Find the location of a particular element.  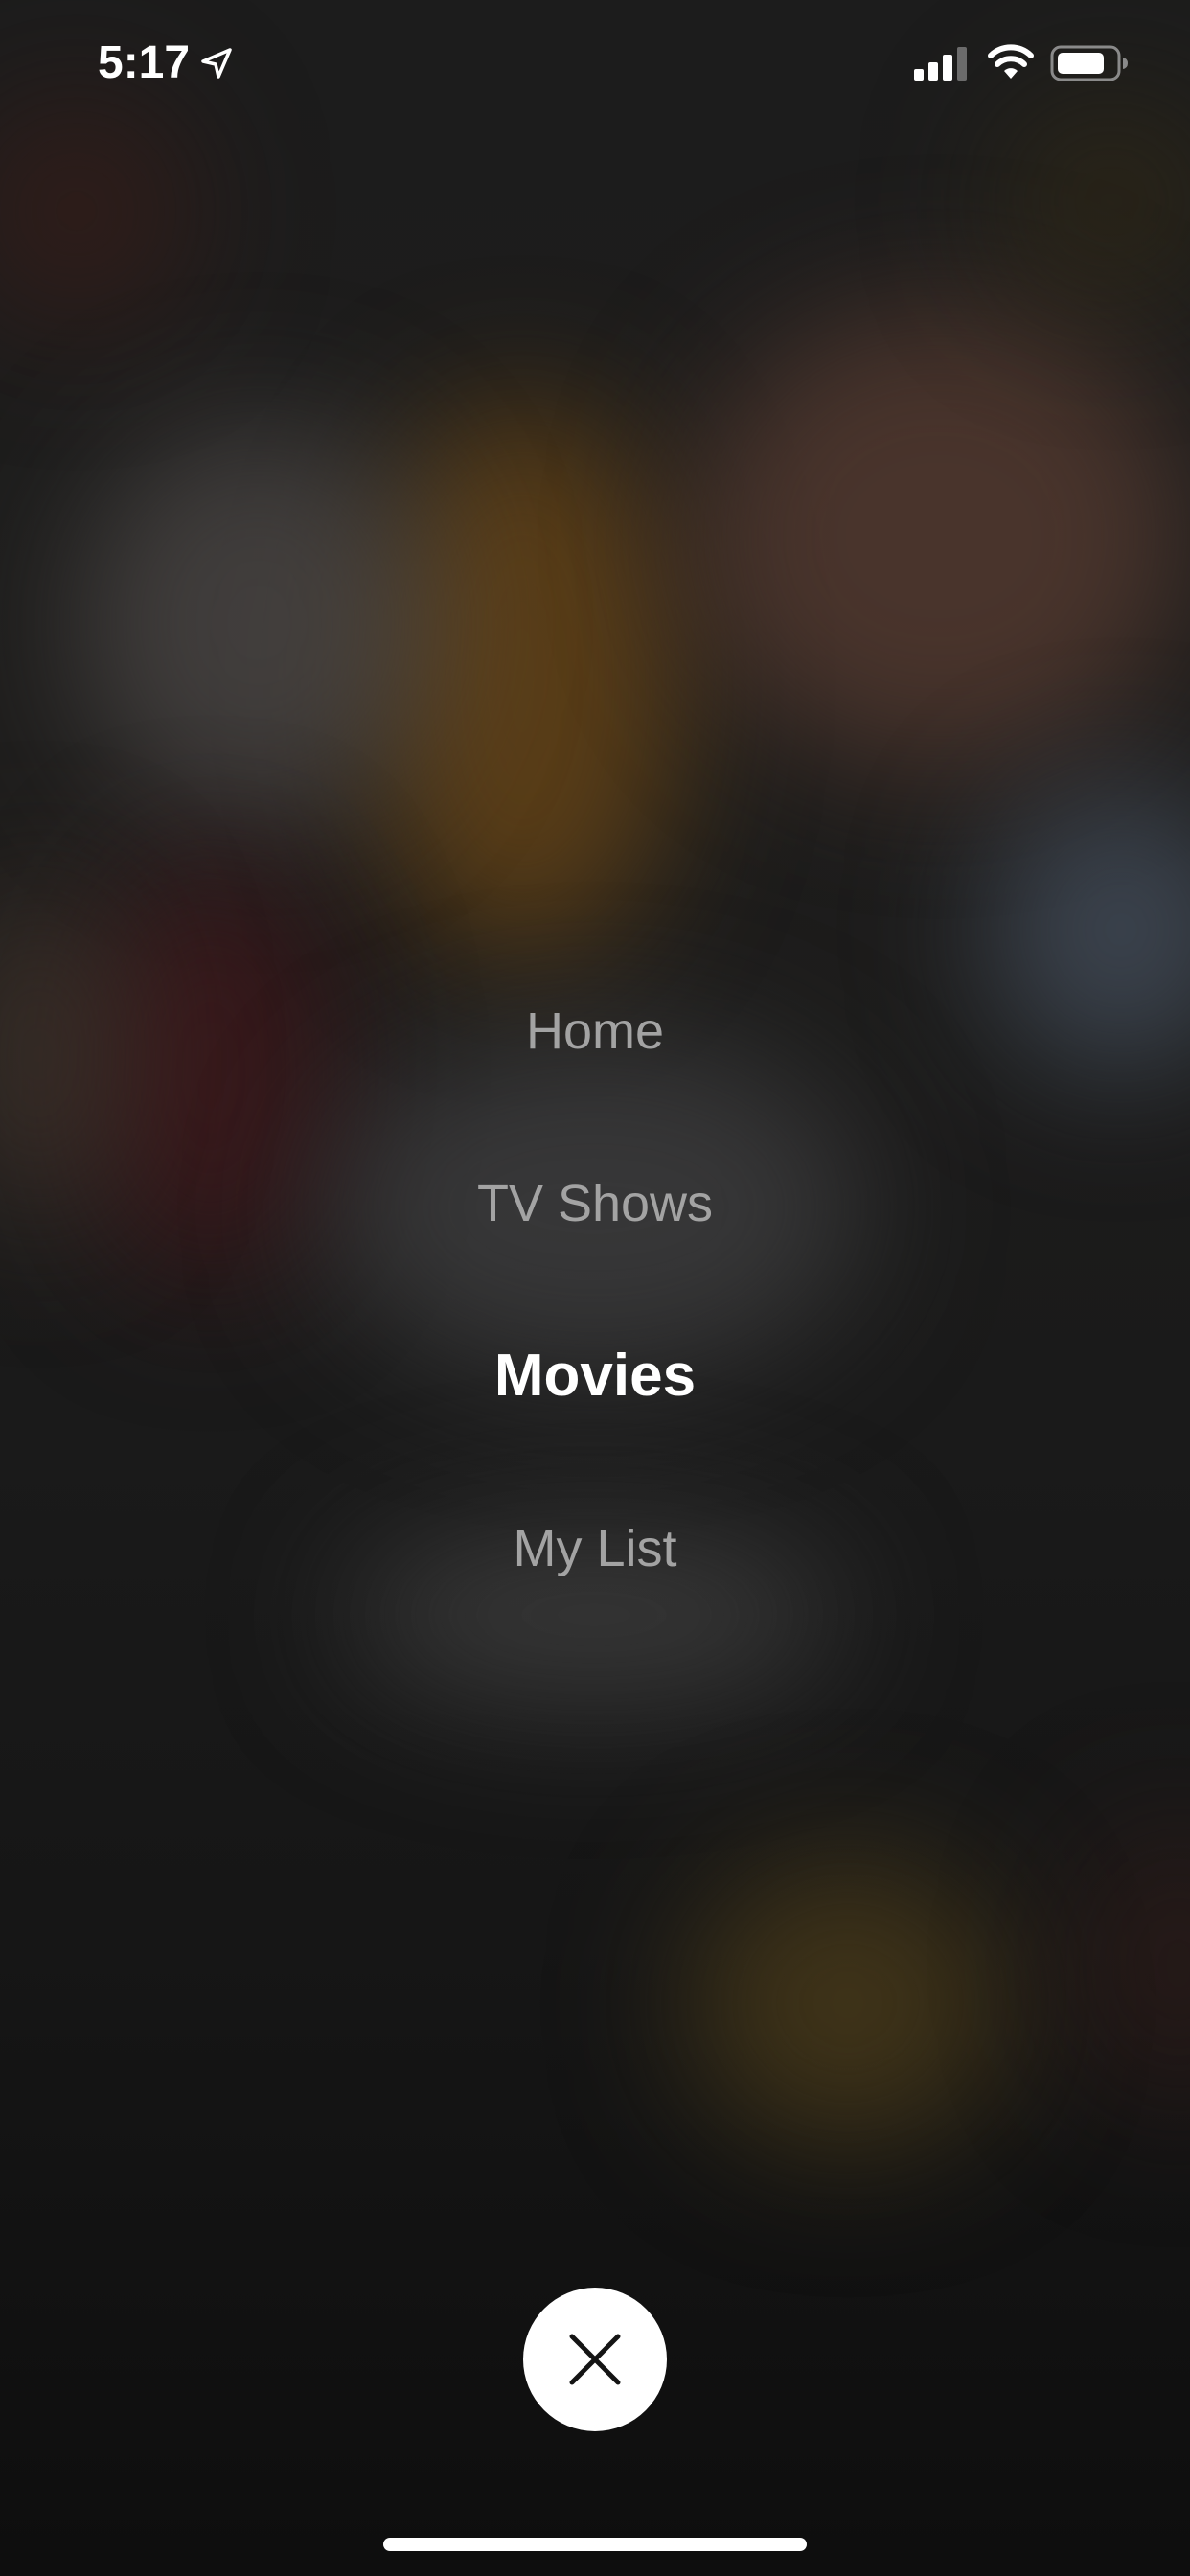

battery-icon is located at coordinates (1089, 63).